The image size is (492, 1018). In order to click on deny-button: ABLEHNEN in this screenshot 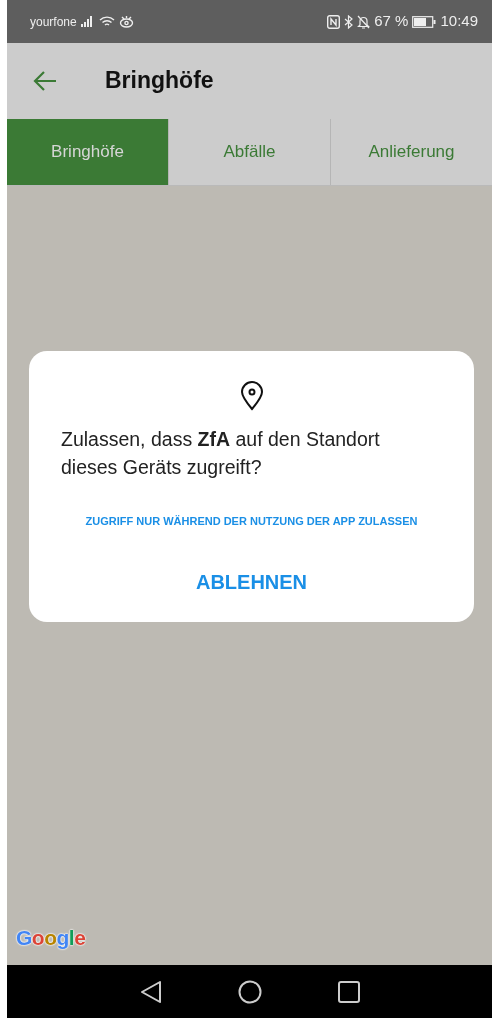, I will do `click(251, 582)`.